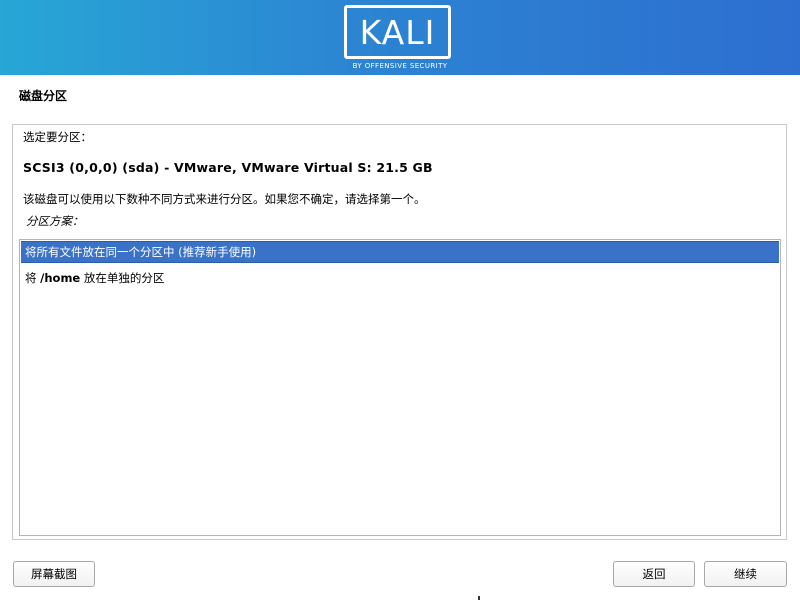 The image size is (800, 600). I want to click on scheme-option-all-in-one: 将所有文件放在同一个分区中 (推荐新手使用), so click(400, 252).